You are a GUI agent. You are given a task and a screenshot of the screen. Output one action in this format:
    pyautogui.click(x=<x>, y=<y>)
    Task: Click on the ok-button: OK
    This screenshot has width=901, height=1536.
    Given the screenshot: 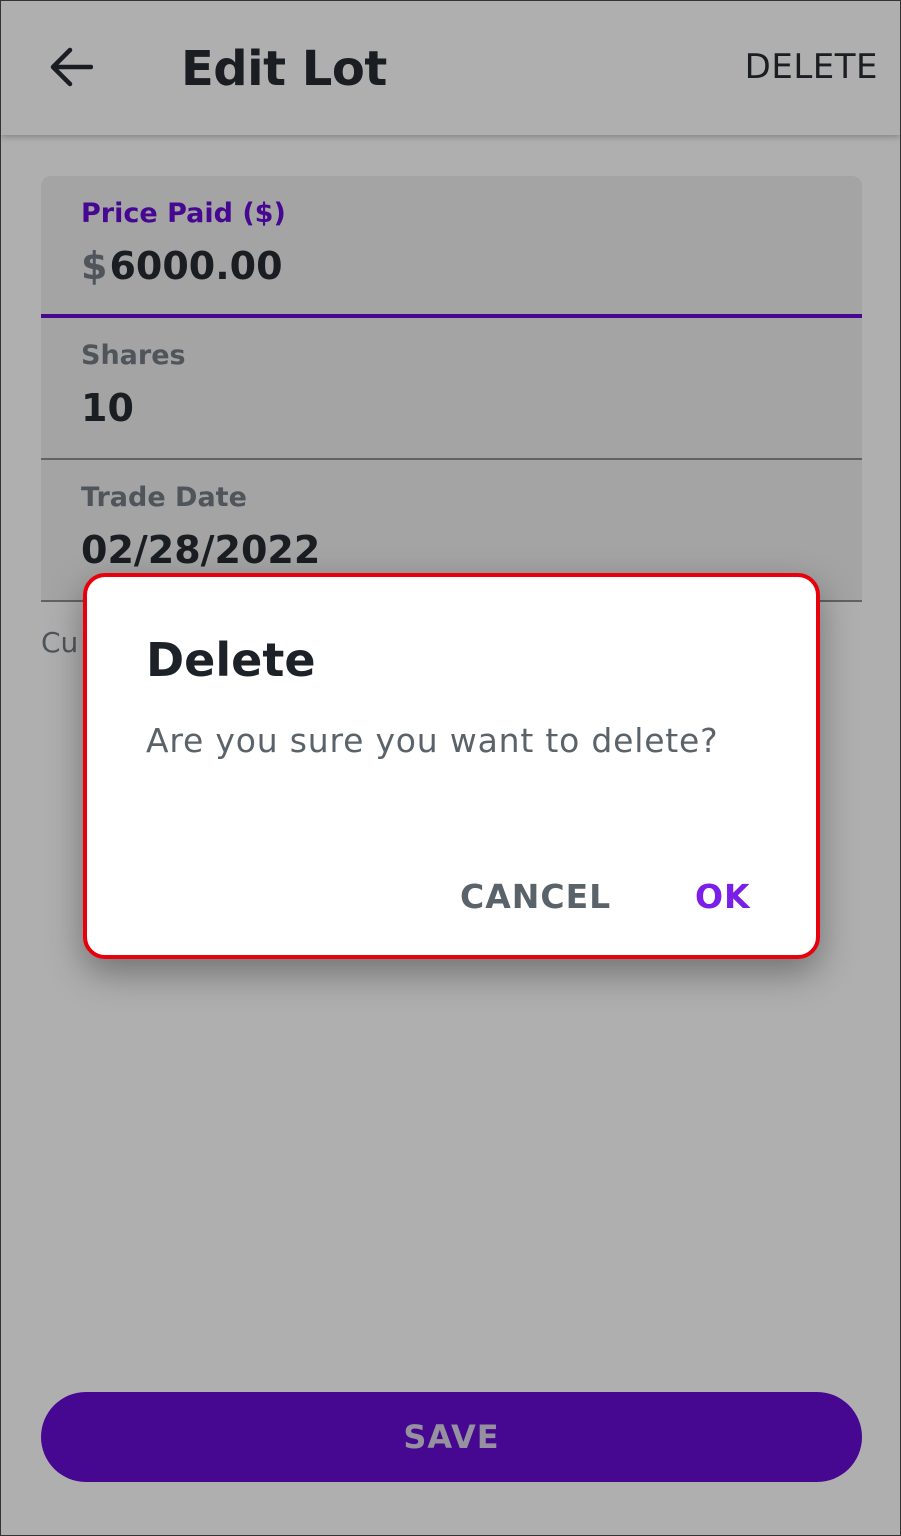 What is the action you would take?
    pyautogui.click(x=723, y=896)
    